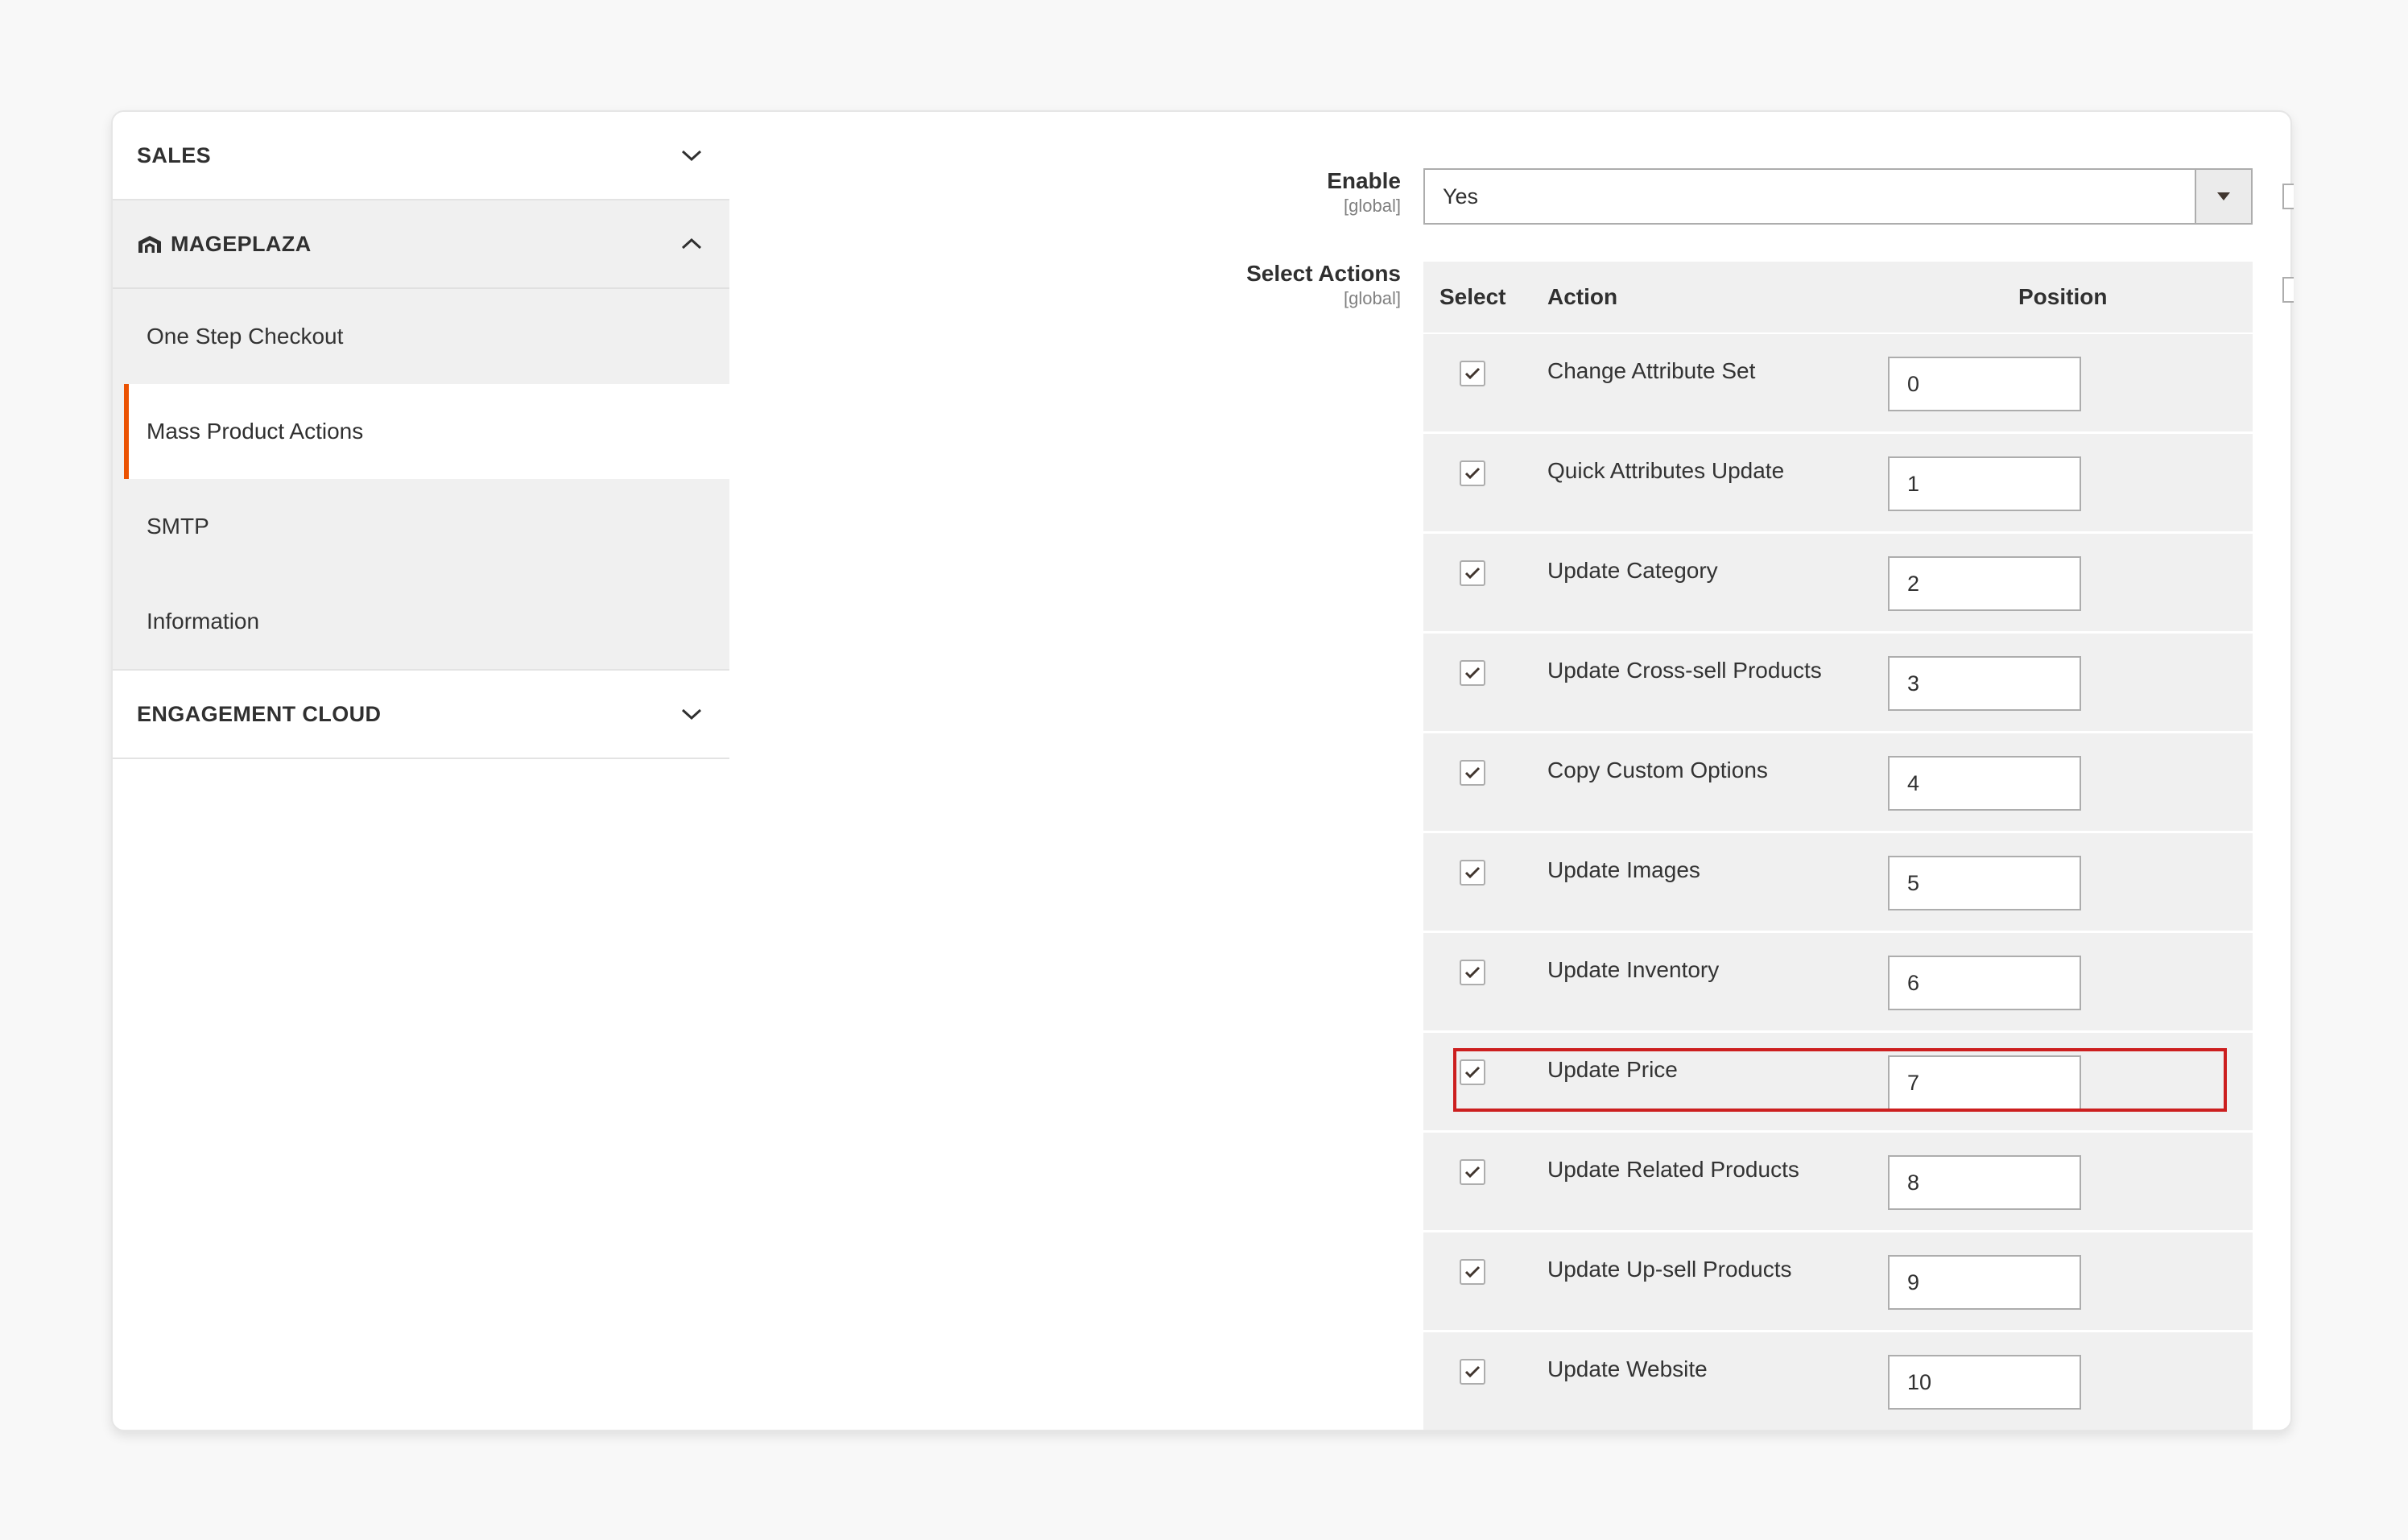 The image size is (2408, 1540). What do you see at coordinates (1657, 770) in the screenshot?
I see `action-name: Copy Custom Options` at bounding box center [1657, 770].